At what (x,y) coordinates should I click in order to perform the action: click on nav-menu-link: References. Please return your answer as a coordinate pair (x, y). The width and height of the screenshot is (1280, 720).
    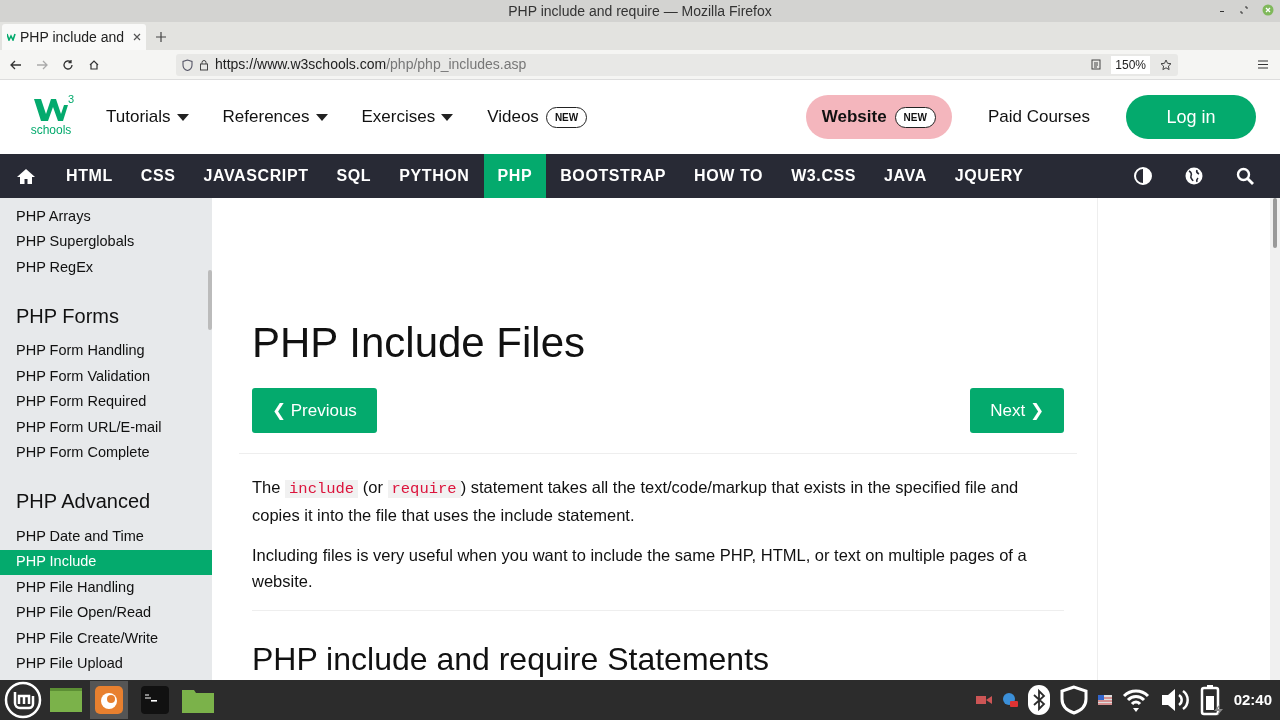
    Looking at the image, I should click on (275, 117).